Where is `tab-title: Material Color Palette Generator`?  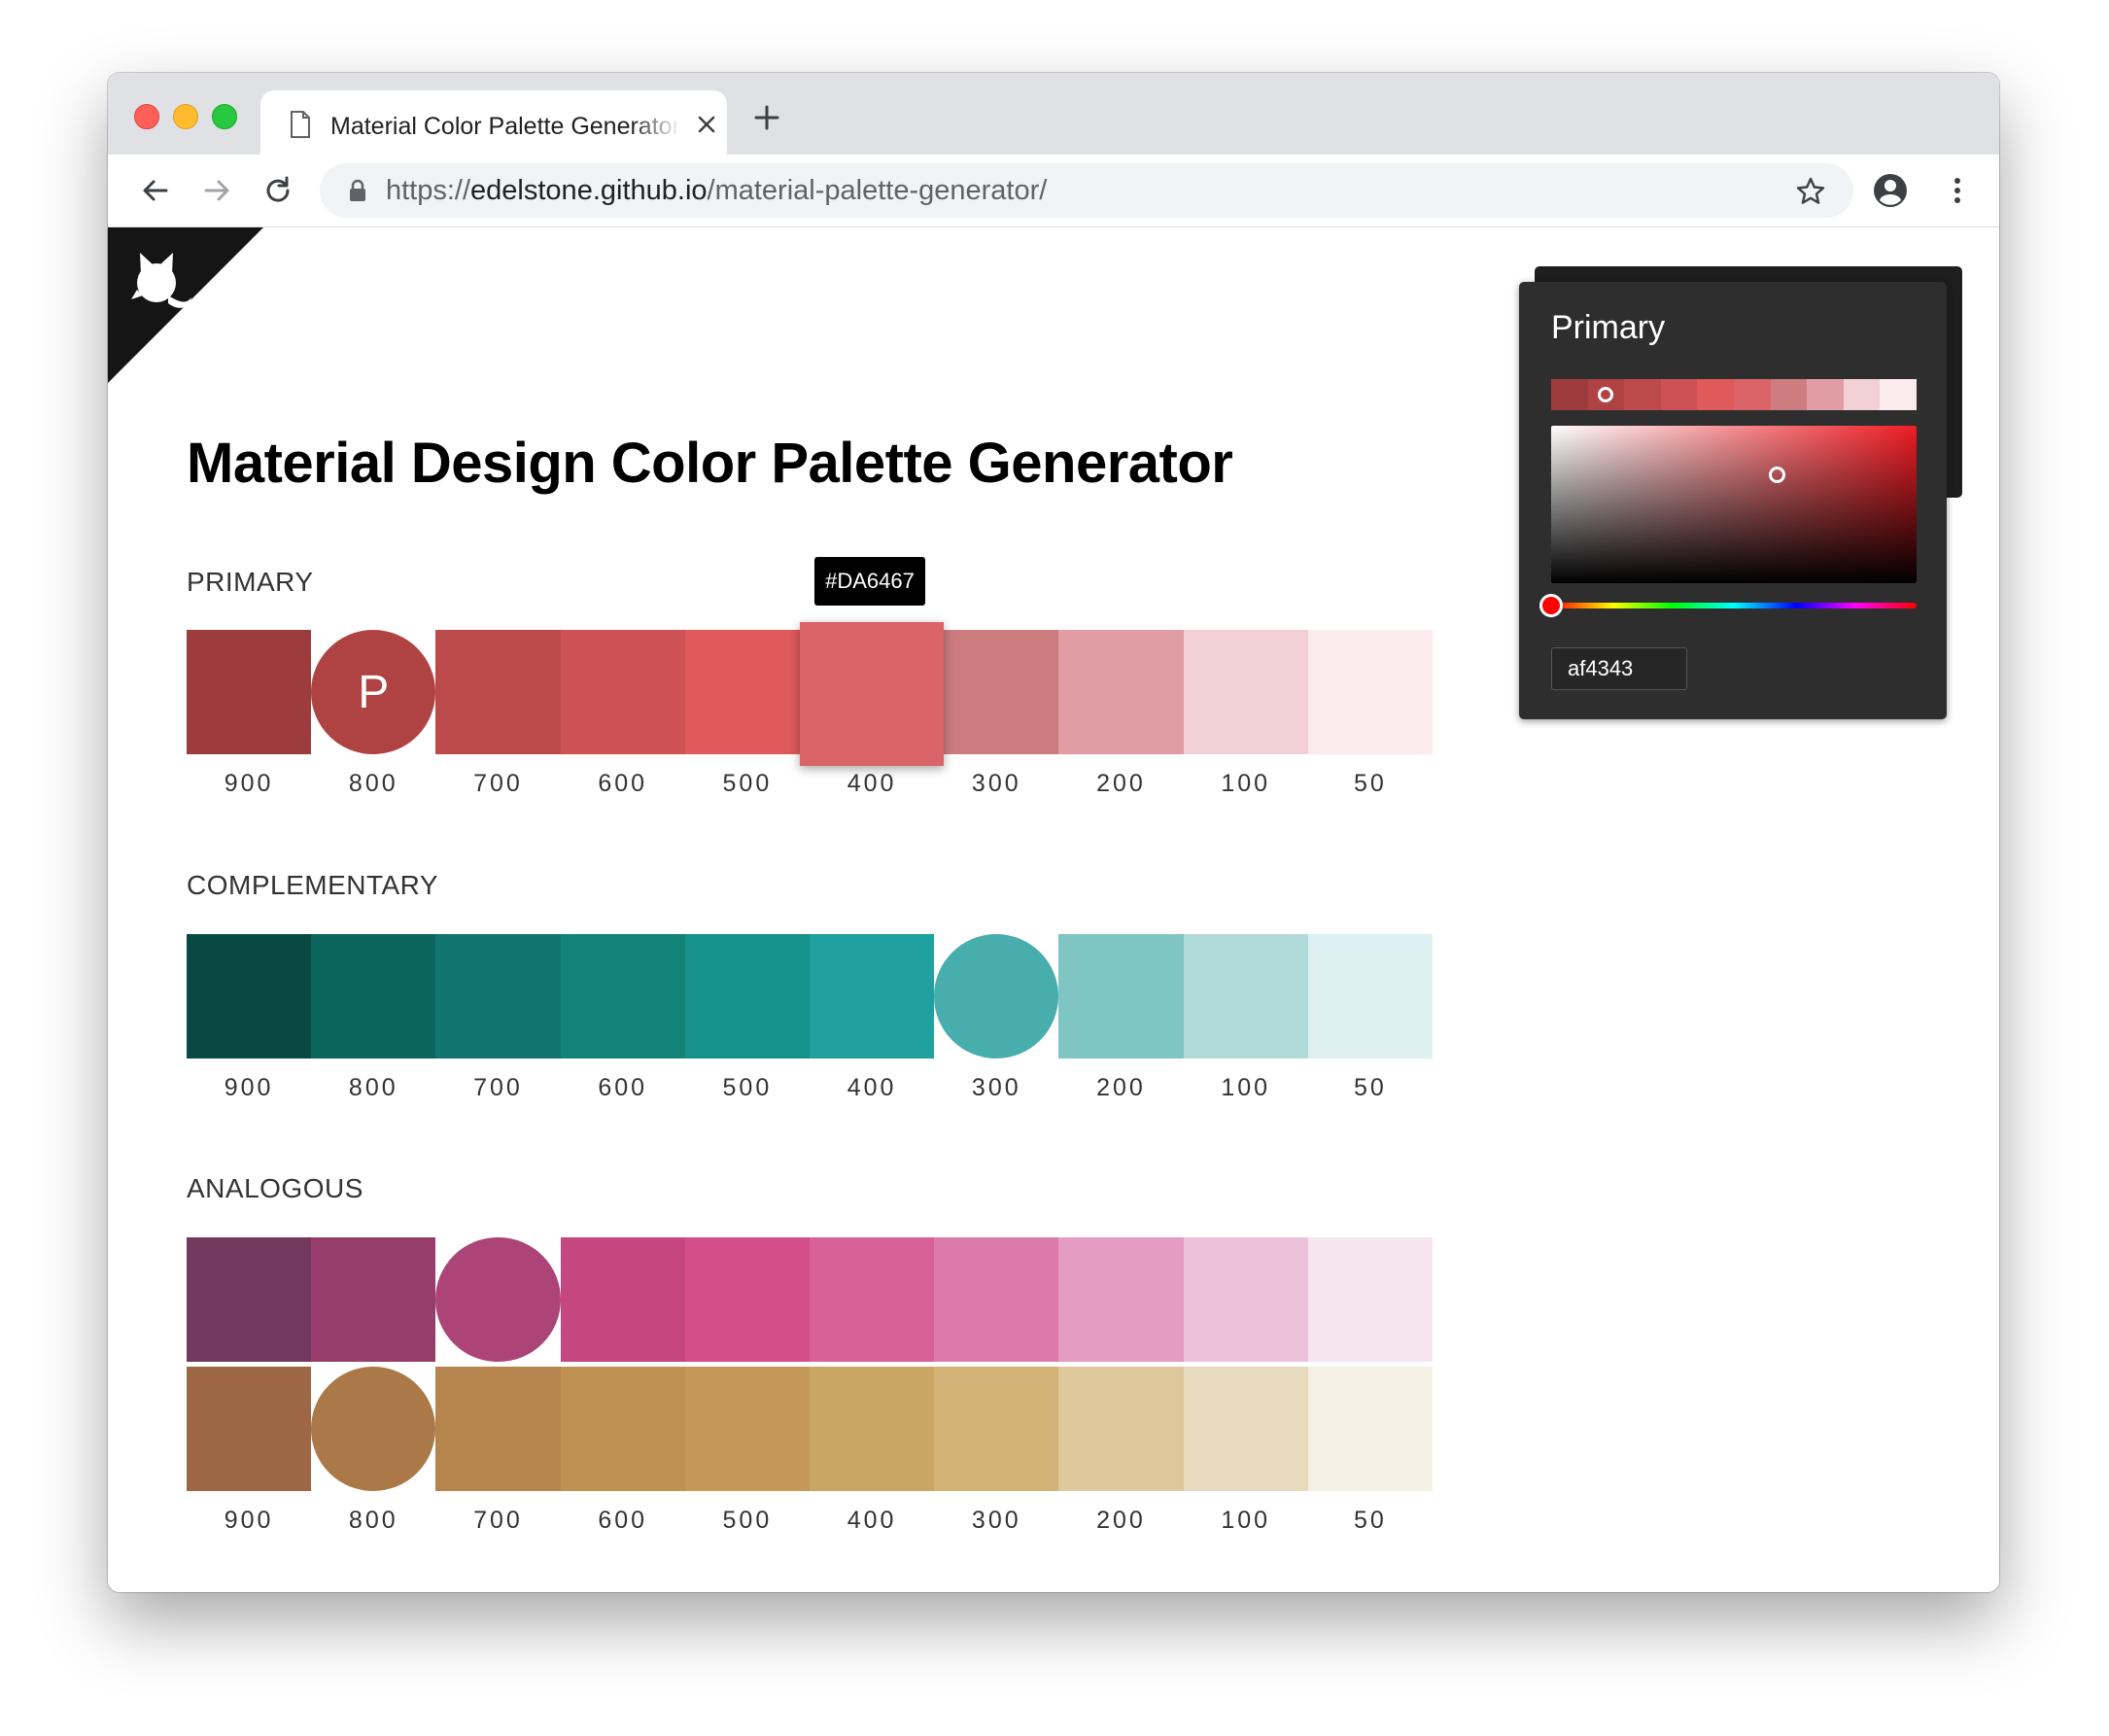 tab-title: Material Color Palette Generator is located at coordinates (505, 126).